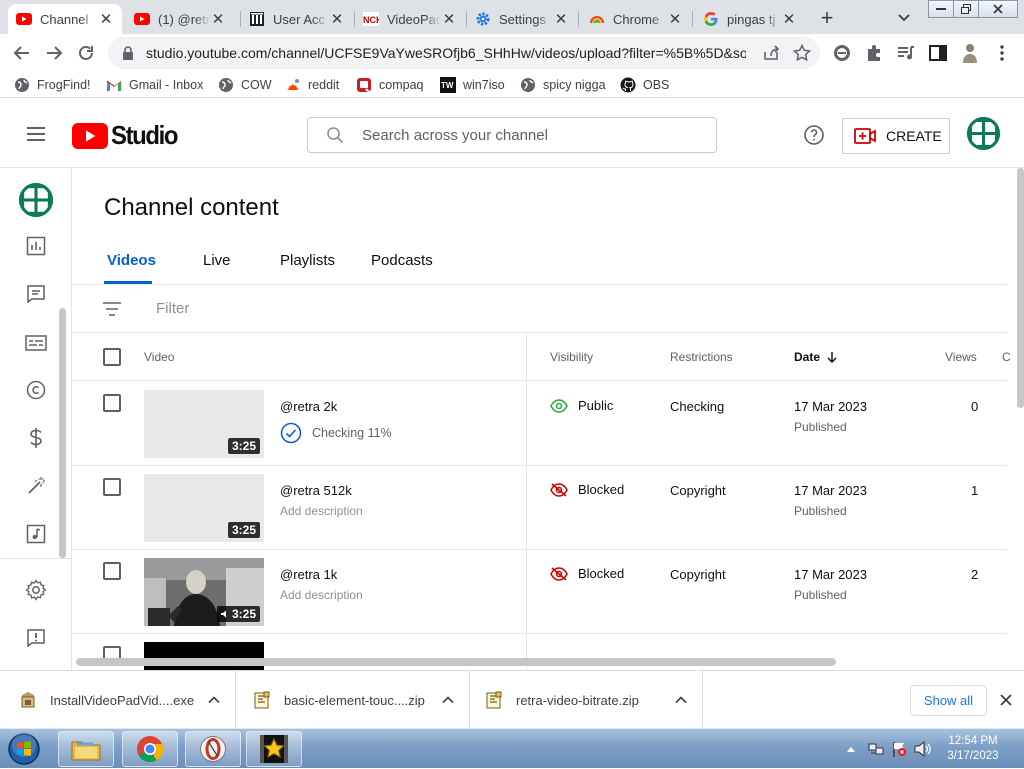 The width and height of the screenshot is (1024, 769). Describe the element at coordinates (112, 357) in the screenshot. I see `select-all-checkbox` at that location.